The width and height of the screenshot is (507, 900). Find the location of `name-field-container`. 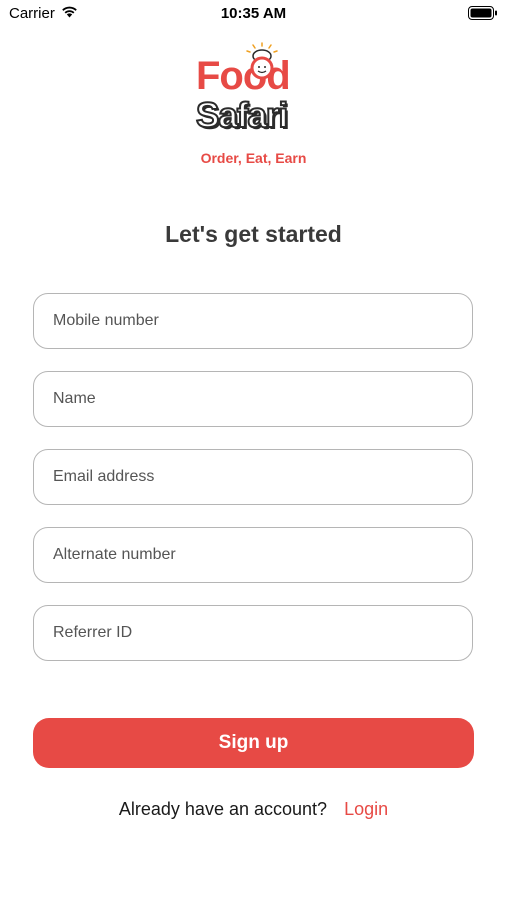

name-field-container is located at coordinates (253, 399).